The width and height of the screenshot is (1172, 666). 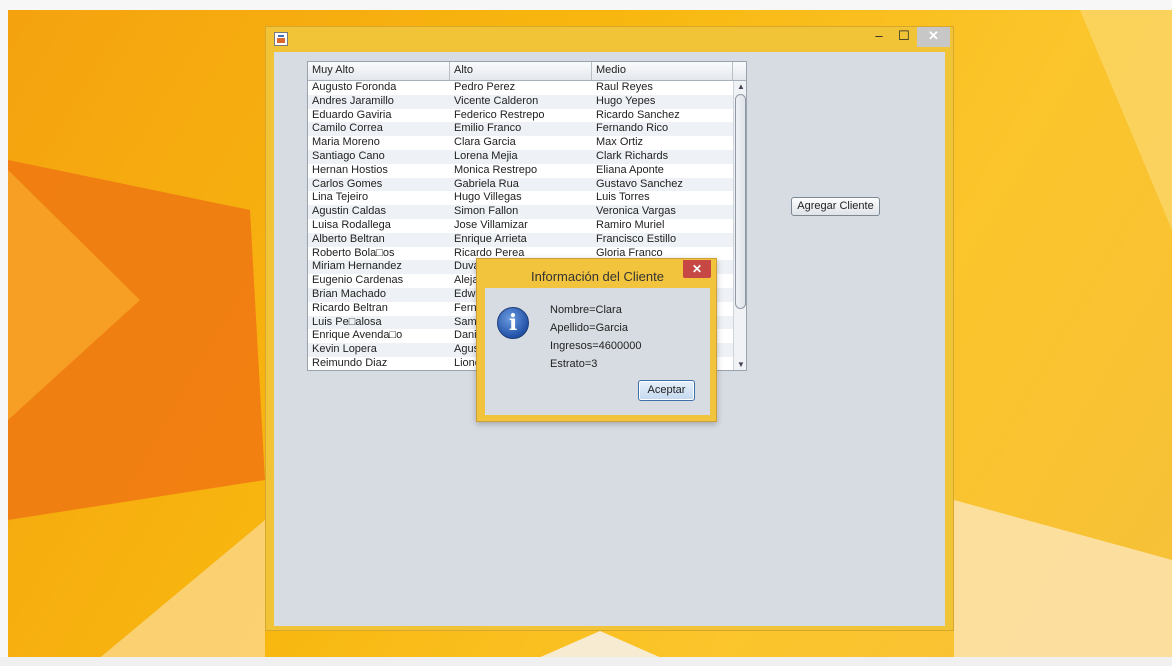 I want to click on table-cell: Santiago Cano, so click(x=348, y=155).